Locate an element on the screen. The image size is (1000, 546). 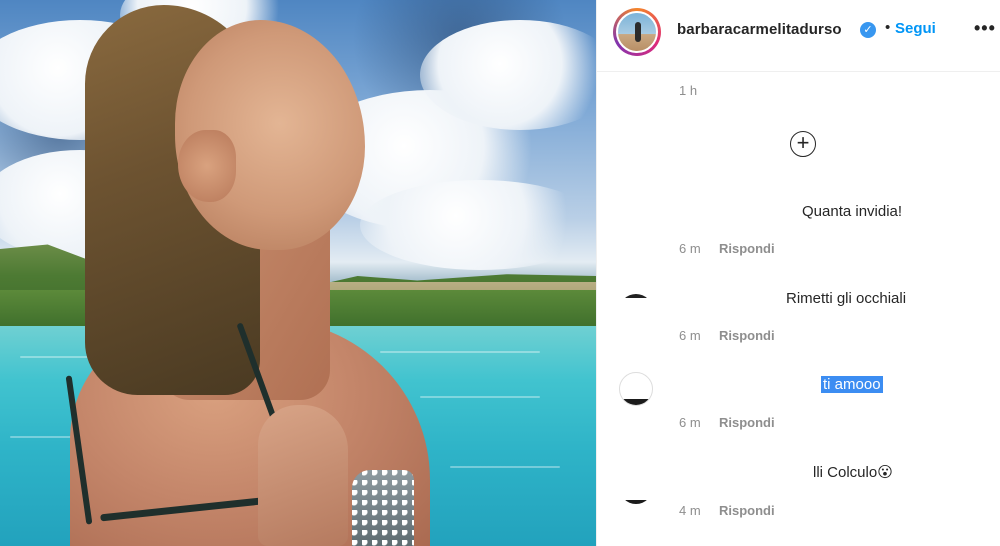
selected-text: ti amooo is located at coordinates (852, 384).